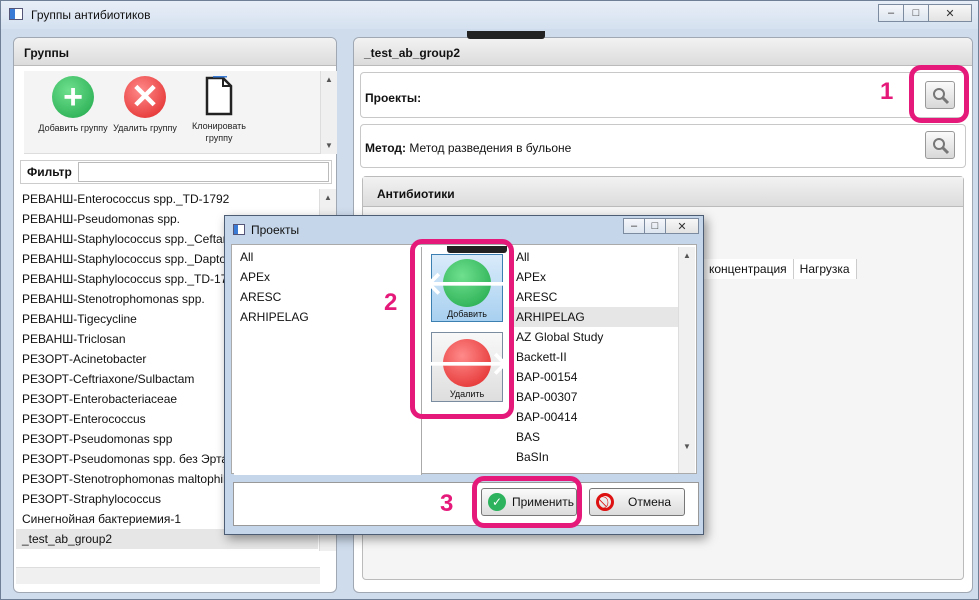  Describe the element at coordinates (594, 457) in the screenshot. I see `selected-project-item: BaSIn` at that location.